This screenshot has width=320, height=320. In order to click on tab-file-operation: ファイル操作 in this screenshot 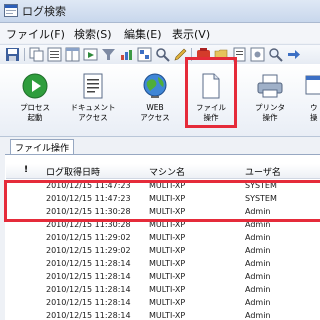, I will do `click(42, 147)`.